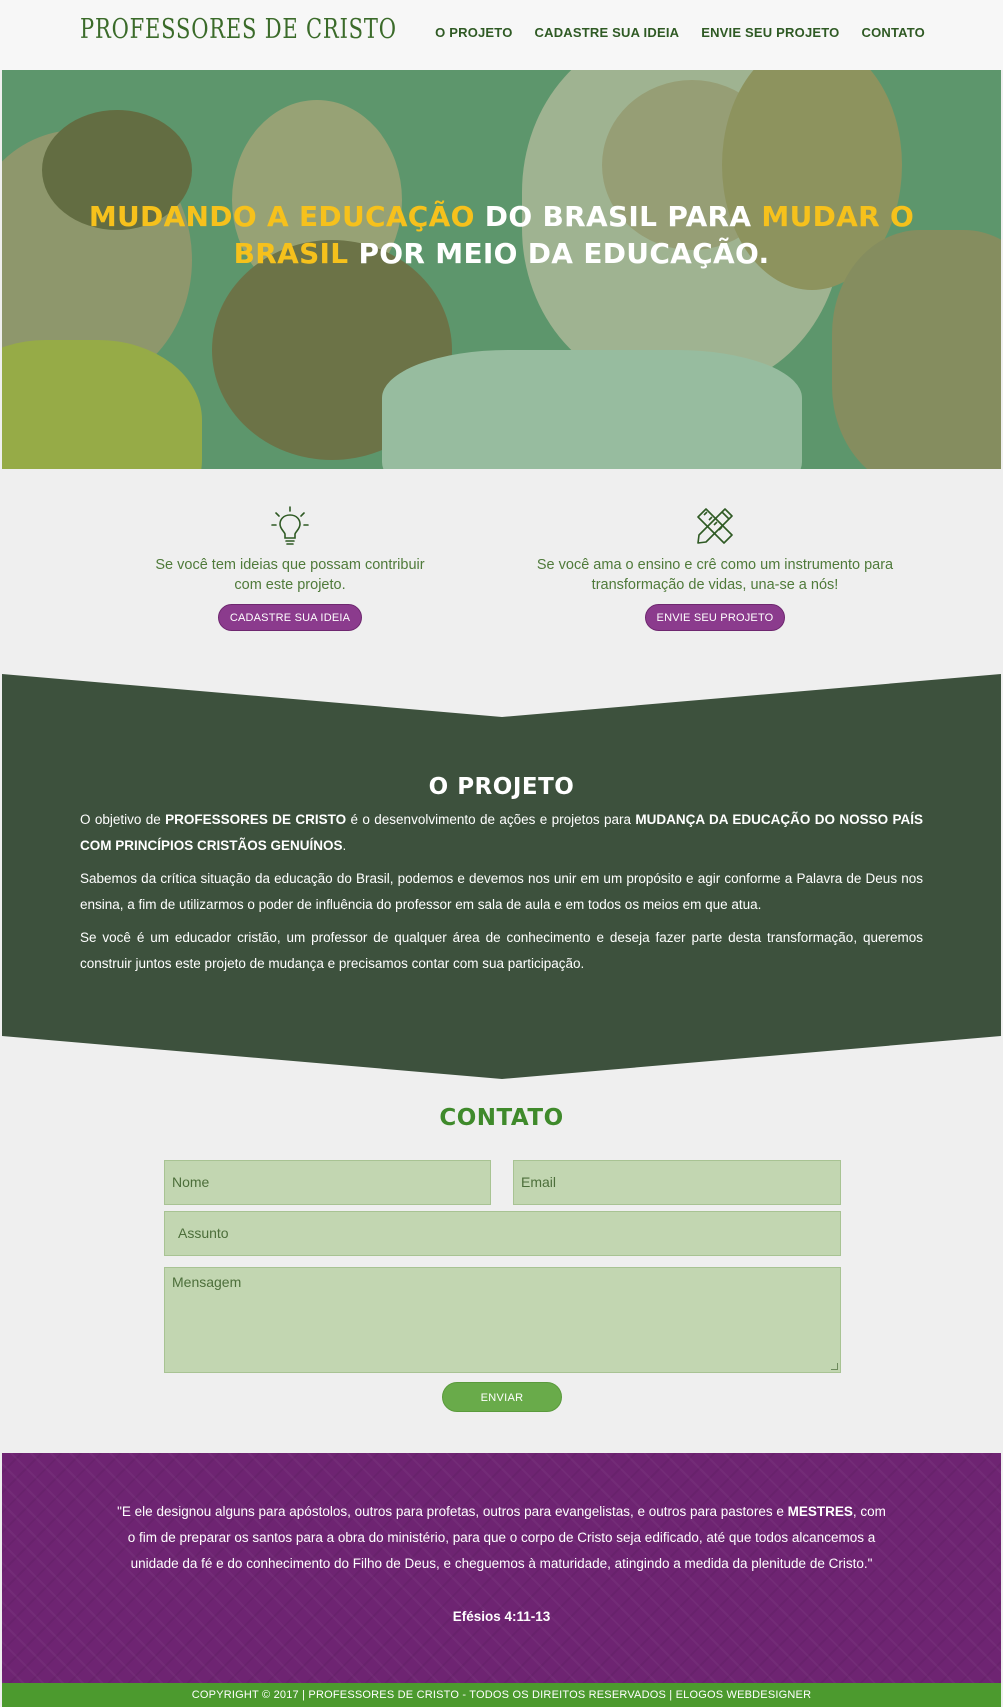 The image size is (1003, 1707). I want to click on resize-handle-icon, so click(834, 1366).